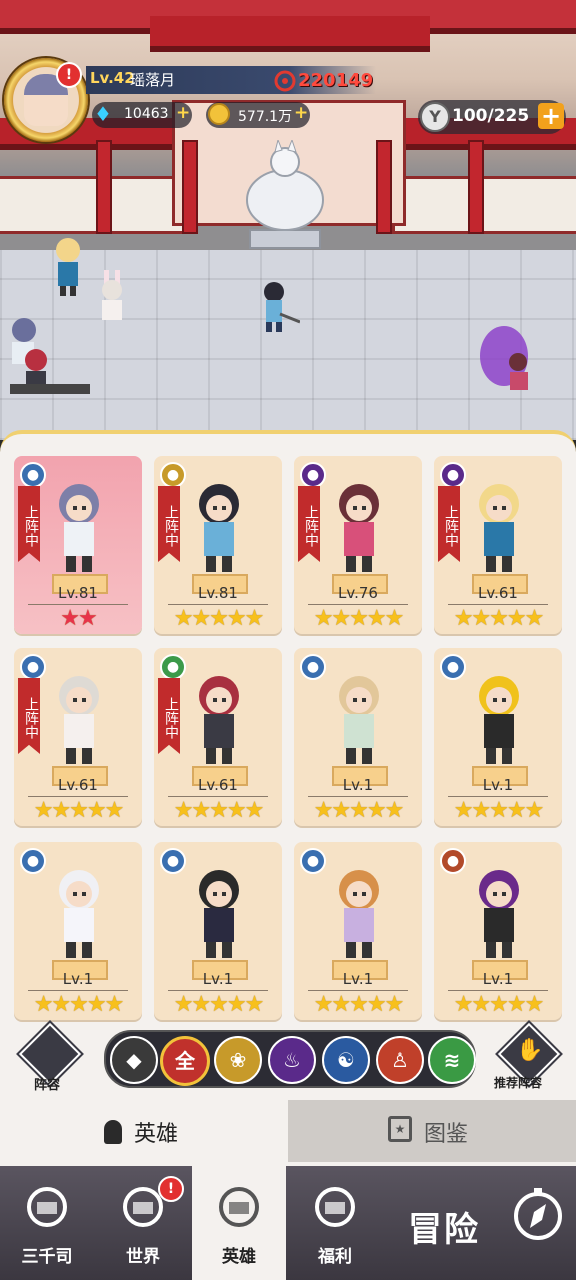 The height and width of the screenshot is (1280, 576). What do you see at coordinates (504, 358) in the screenshot?
I see `scene-hero-ghost` at bounding box center [504, 358].